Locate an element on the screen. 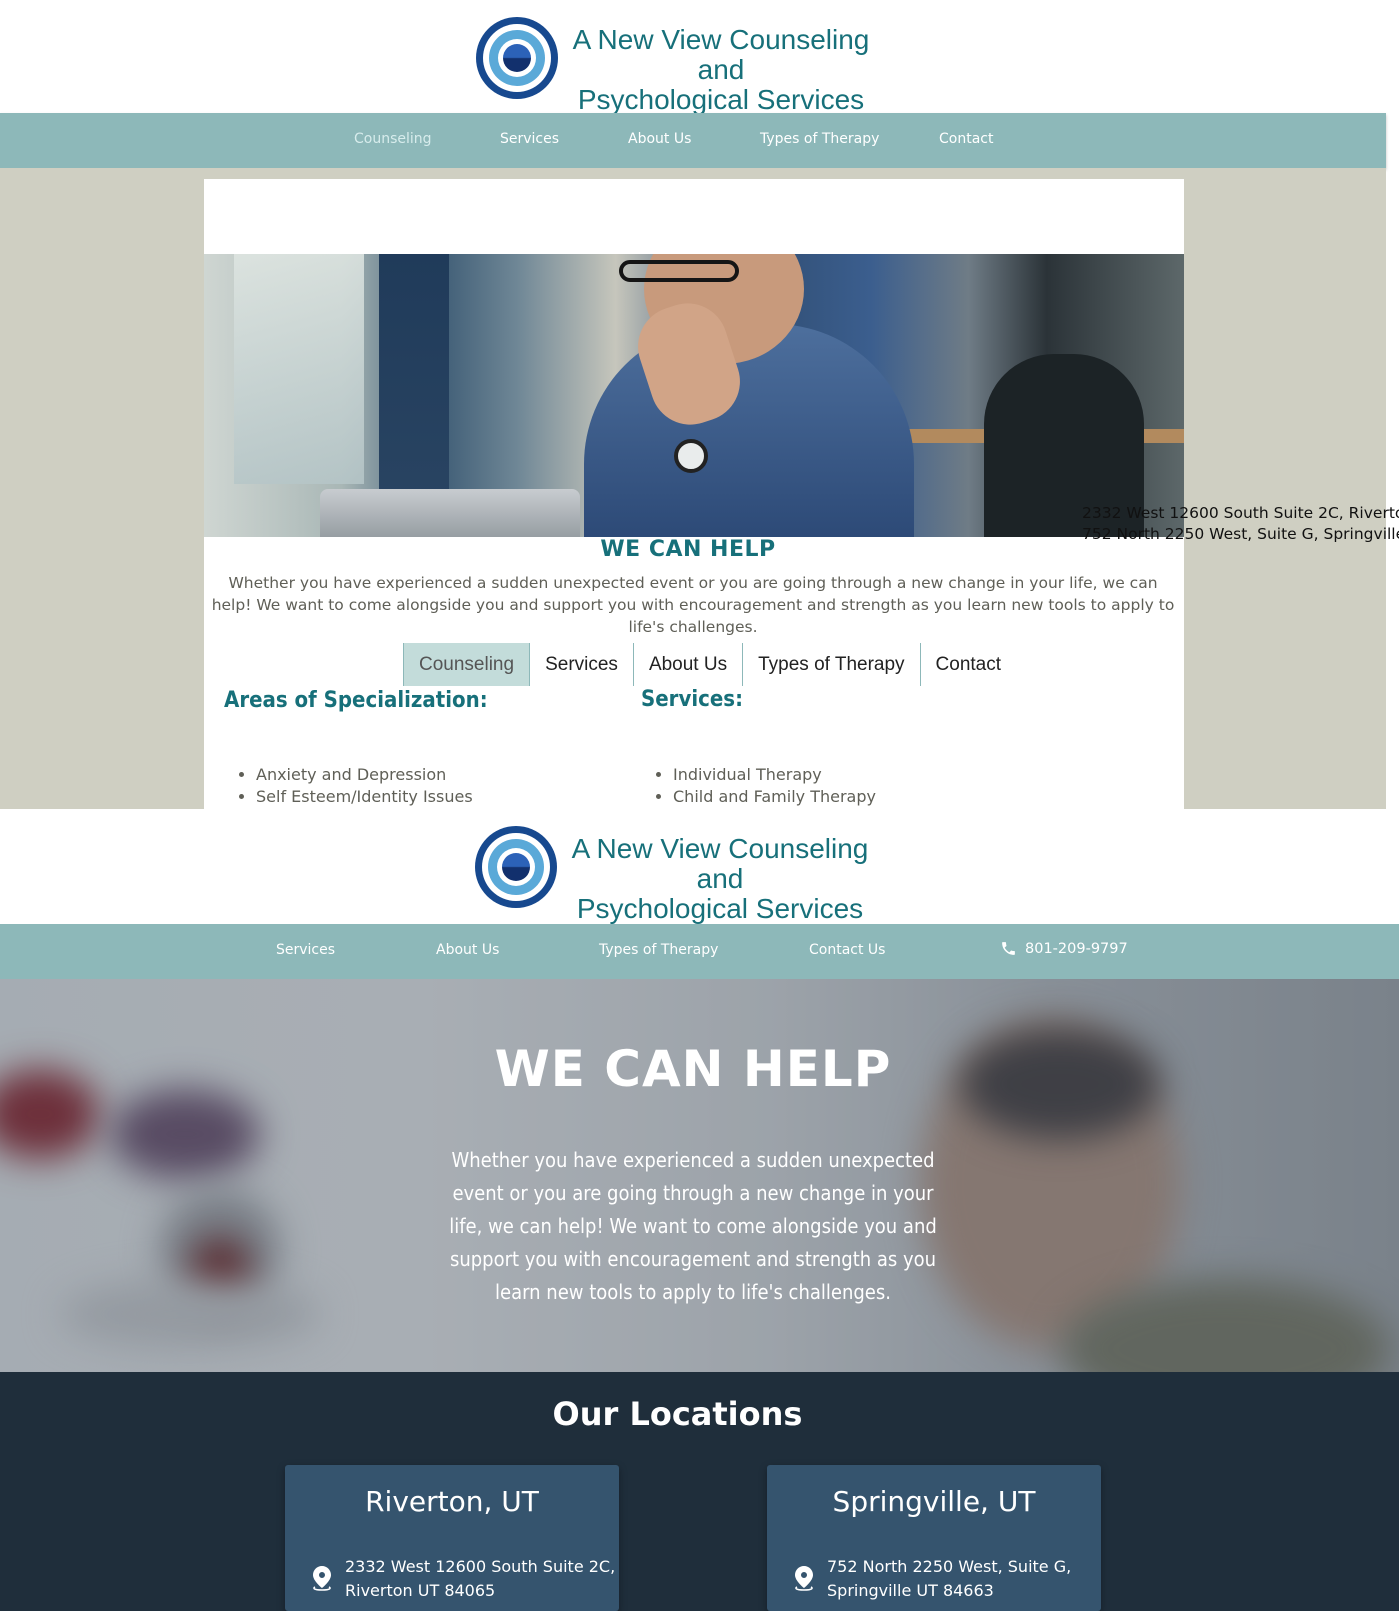 This screenshot has height=1611, width=1399. specialization-heading: Areas of Specialization: is located at coordinates (356, 700).